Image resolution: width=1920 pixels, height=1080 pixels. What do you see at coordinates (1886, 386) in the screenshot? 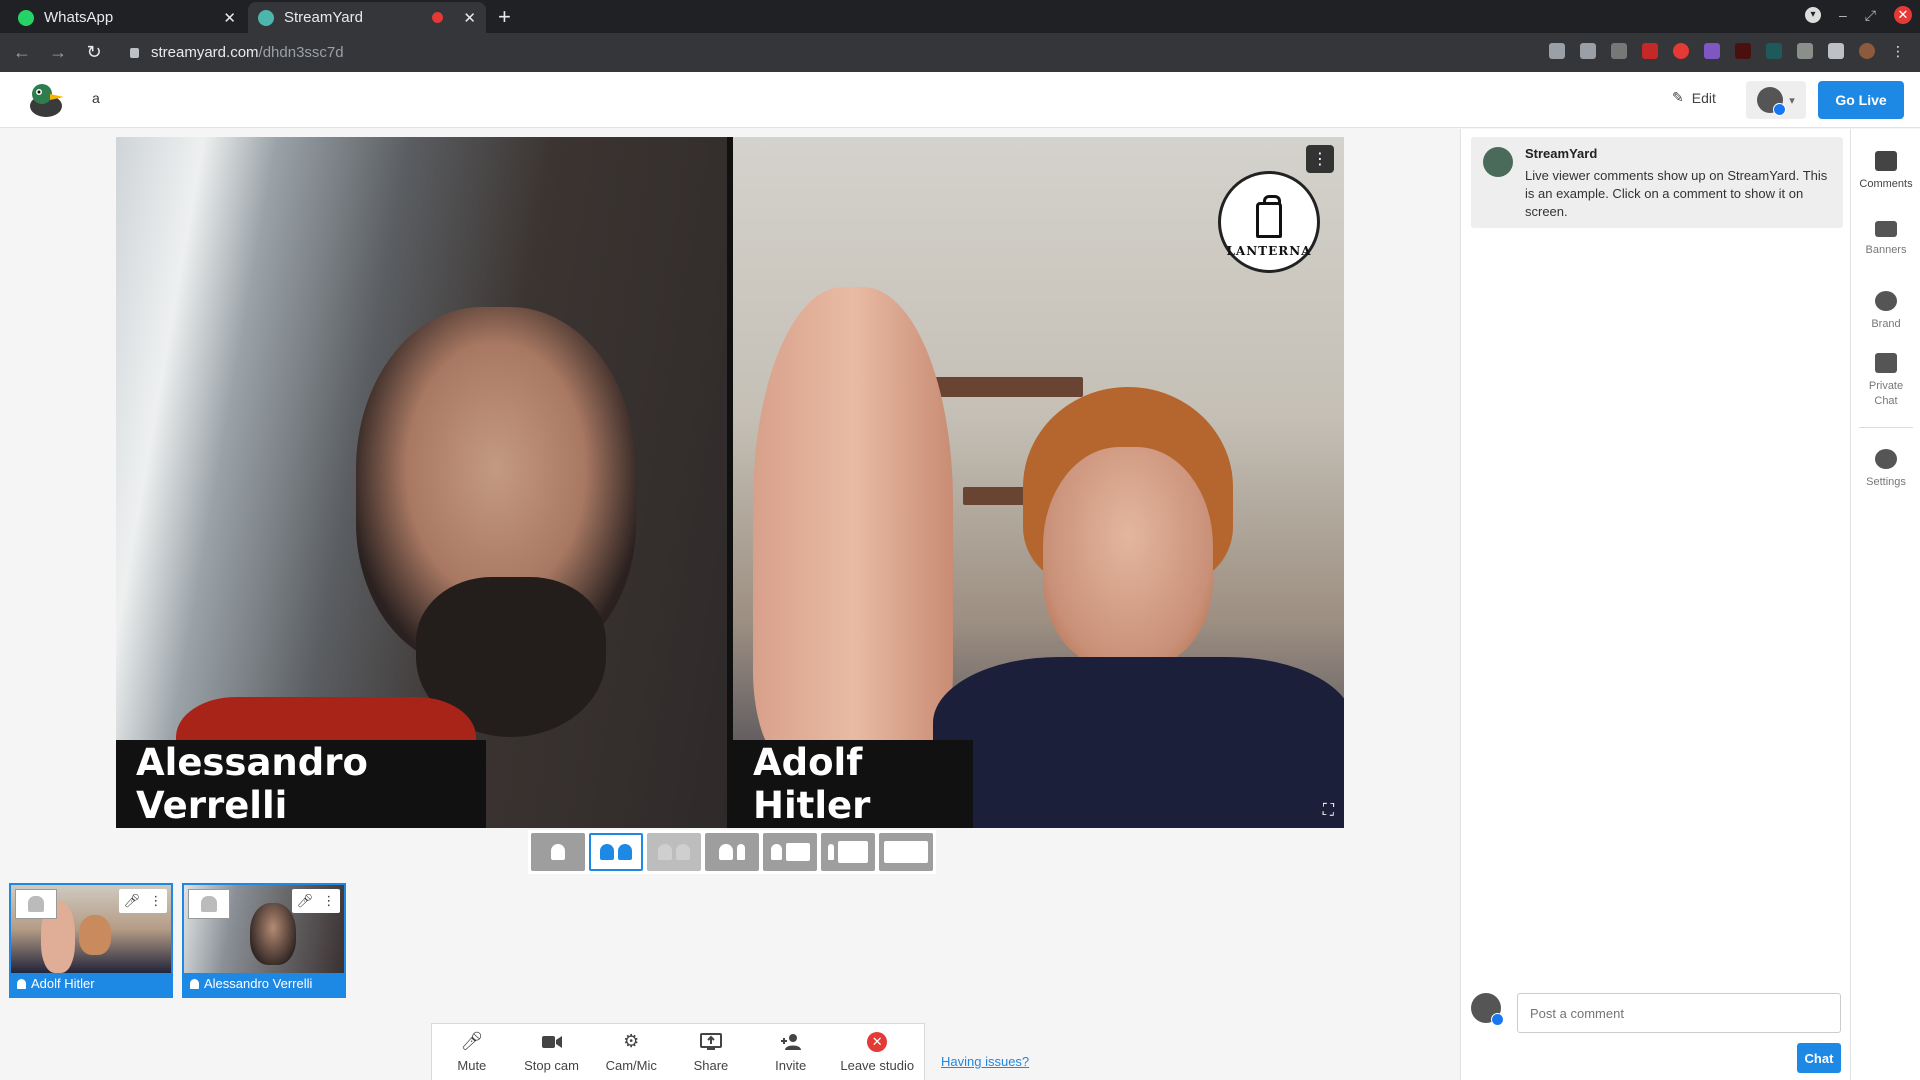
I see `sidebar-item-label: Private` at bounding box center [1886, 386].